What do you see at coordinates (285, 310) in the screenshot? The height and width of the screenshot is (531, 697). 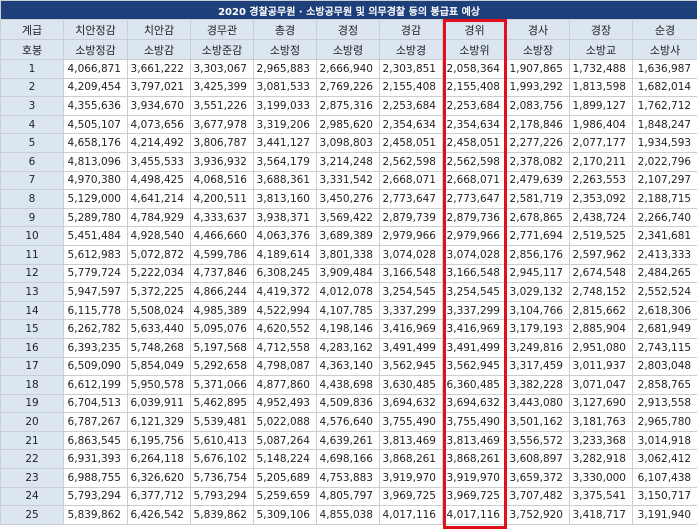 I see `salary-cell: 4,522,994` at bounding box center [285, 310].